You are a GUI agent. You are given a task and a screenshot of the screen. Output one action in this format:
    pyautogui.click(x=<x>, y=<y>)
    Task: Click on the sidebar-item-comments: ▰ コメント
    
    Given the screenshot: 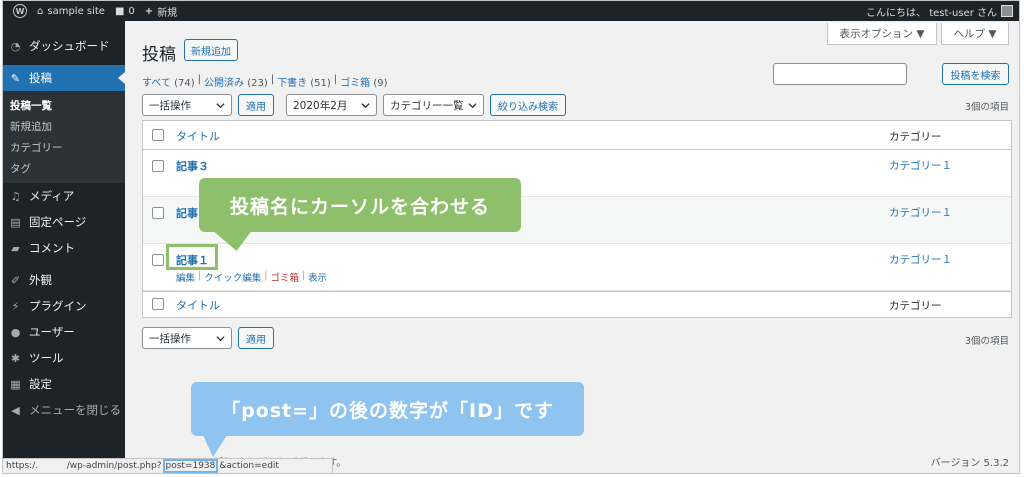 What is the action you would take?
    pyautogui.click(x=64, y=248)
    